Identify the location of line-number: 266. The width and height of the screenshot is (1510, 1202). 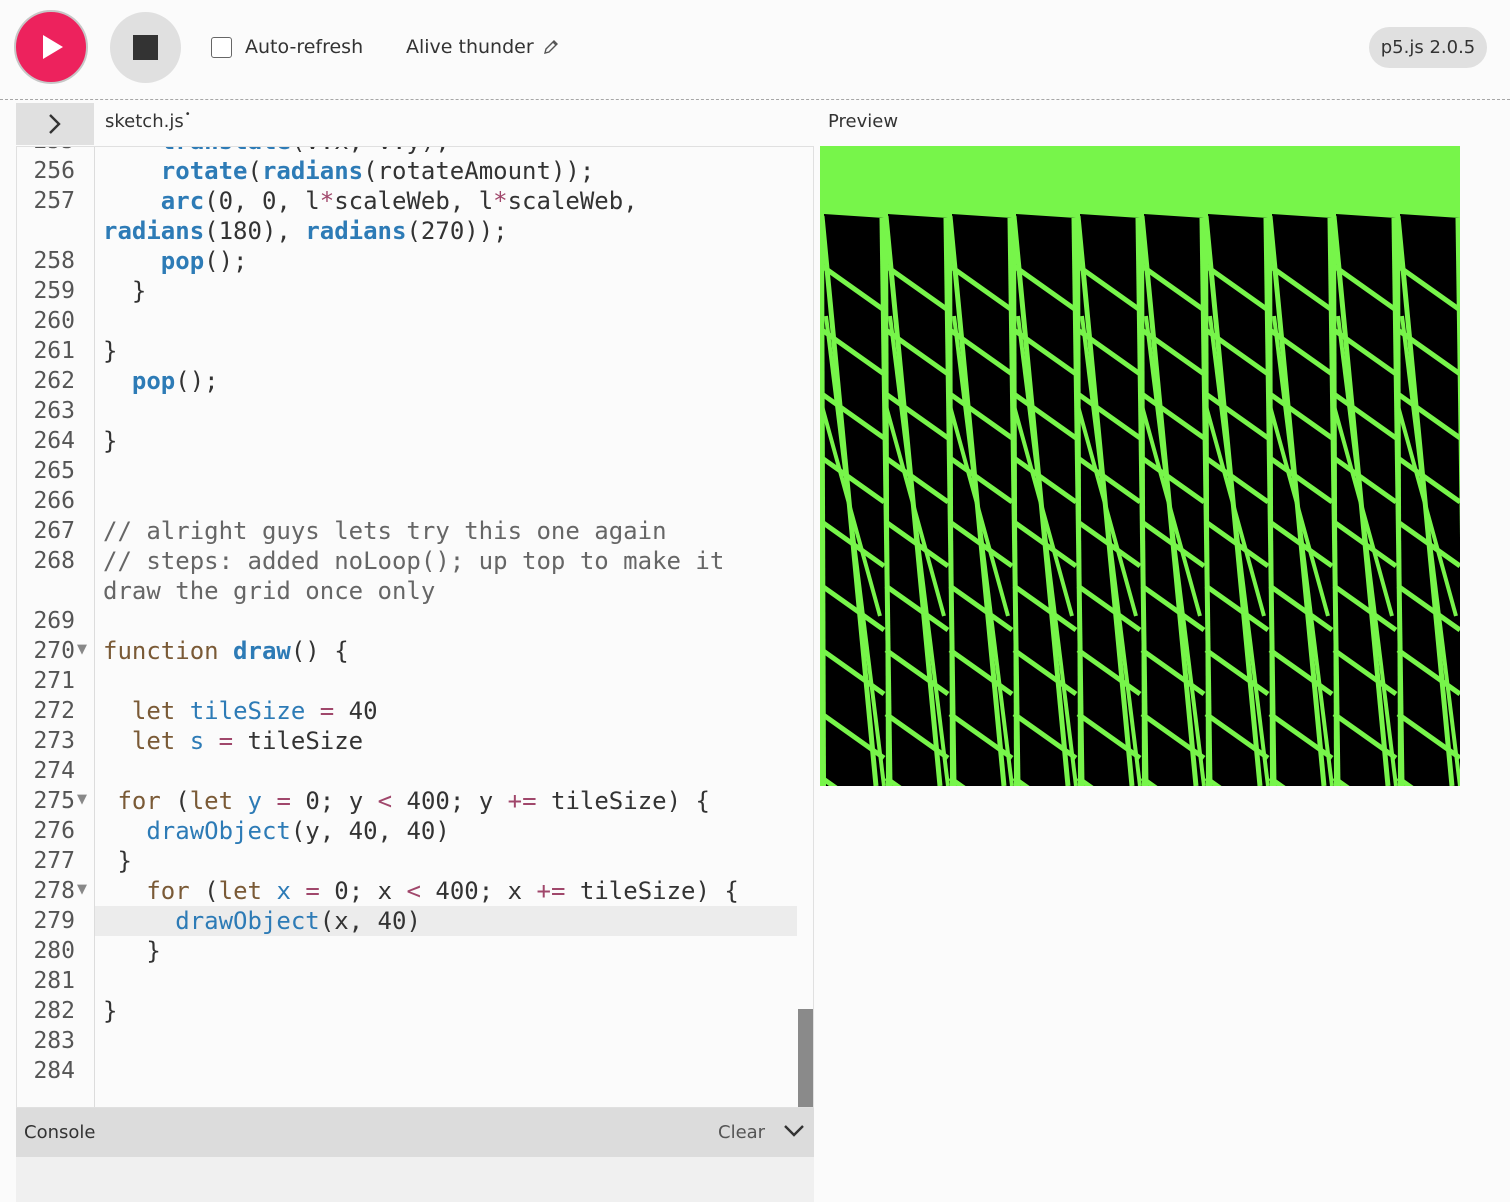
(54, 501).